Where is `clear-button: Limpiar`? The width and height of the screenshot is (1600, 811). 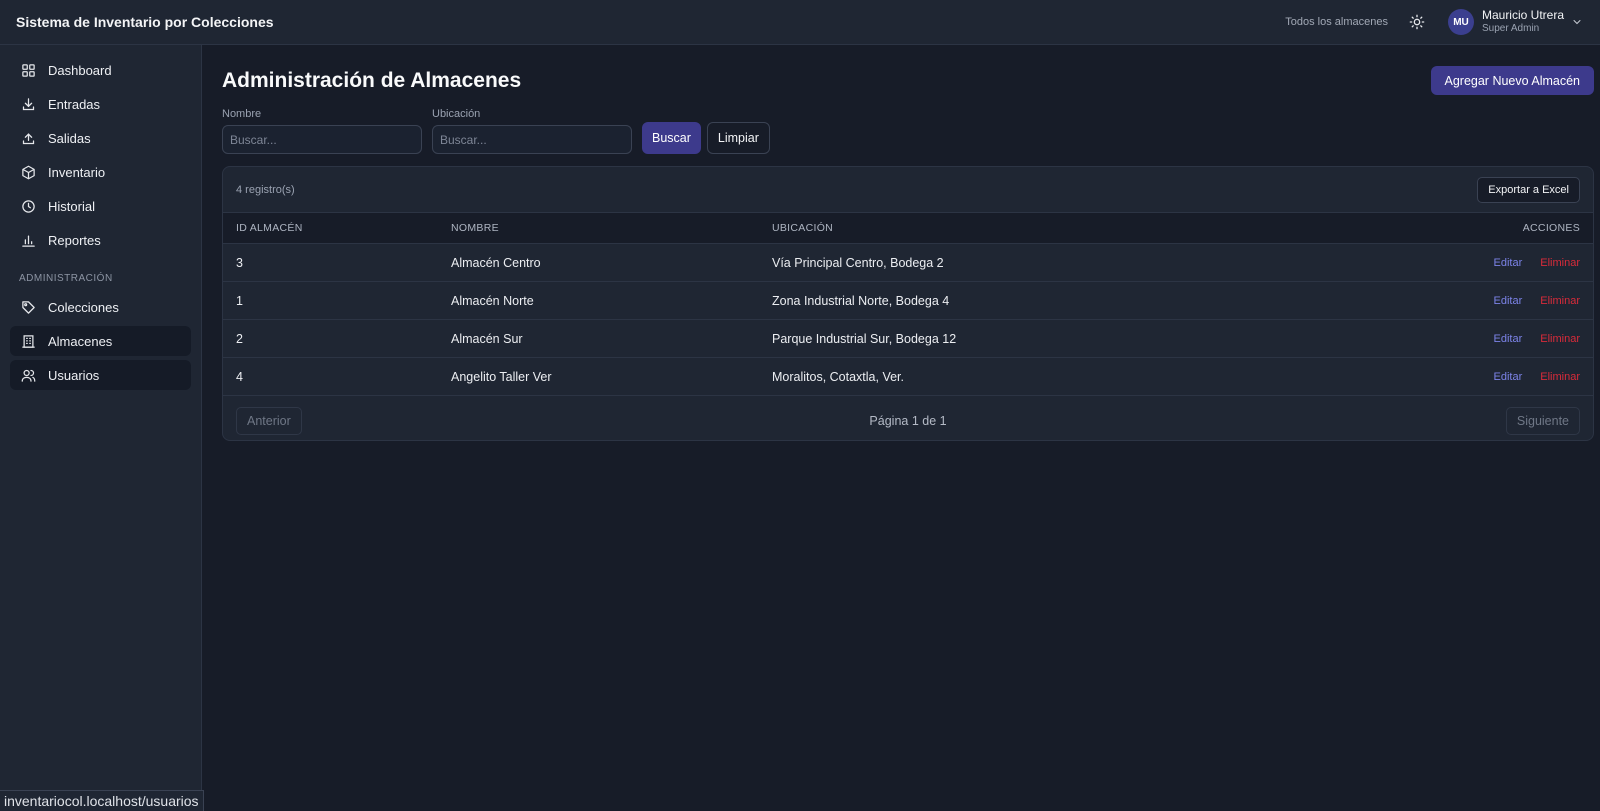
clear-button: Limpiar is located at coordinates (738, 138).